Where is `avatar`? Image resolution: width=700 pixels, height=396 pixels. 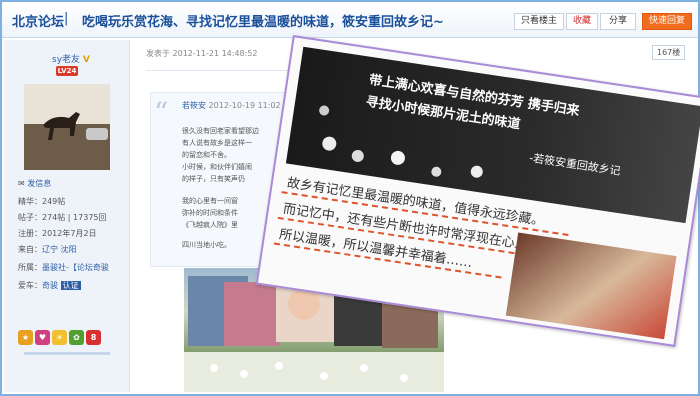 avatar is located at coordinates (67, 127).